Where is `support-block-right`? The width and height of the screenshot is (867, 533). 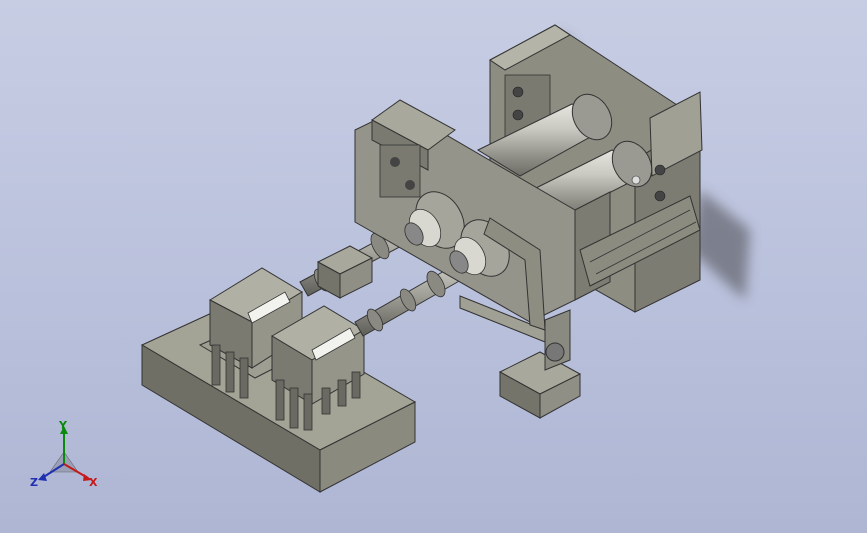
support-block-right is located at coordinates (540, 385).